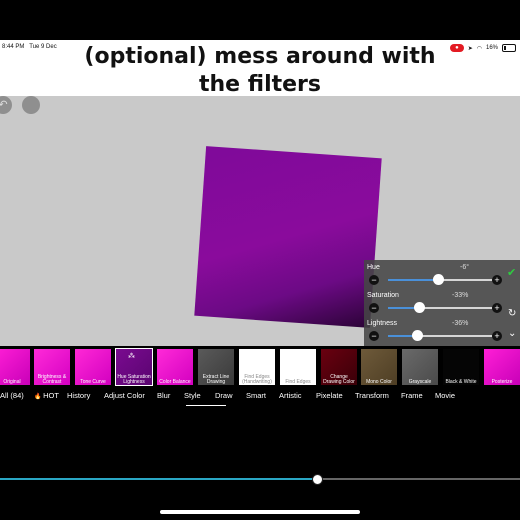 This screenshot has height=520, width=520. I want to click on tab-label: Draw, so click(224, 395).